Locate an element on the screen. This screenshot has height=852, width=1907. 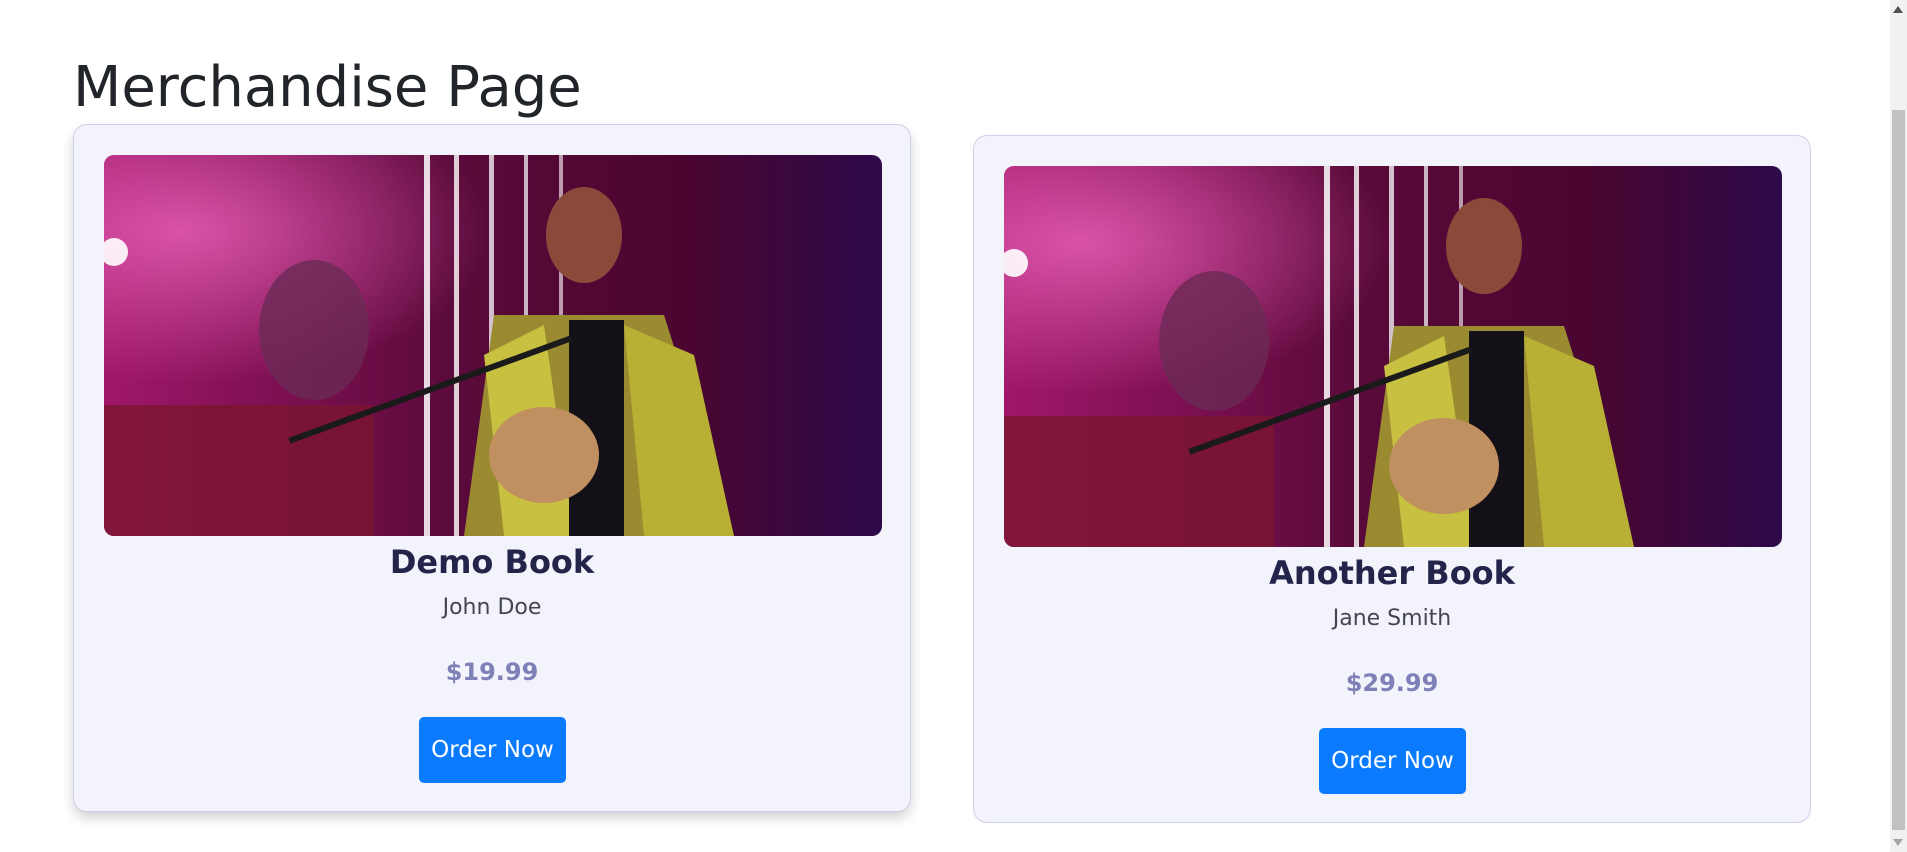
scroll-down-icon is located at coordinates (1898, 842).